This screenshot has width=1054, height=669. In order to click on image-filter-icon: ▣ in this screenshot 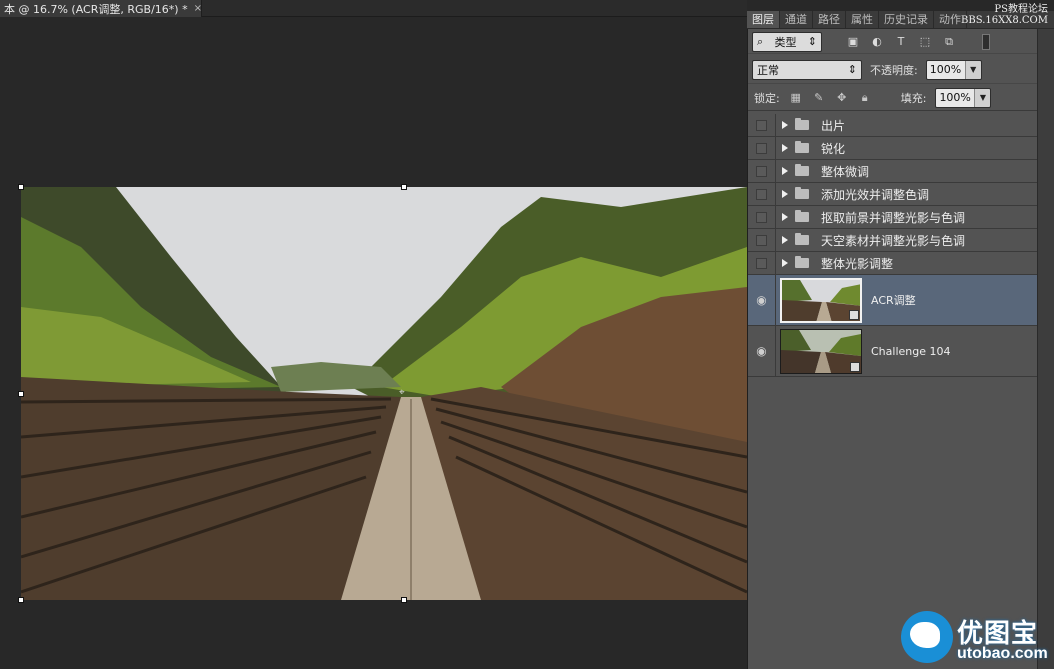, I will do `click(853, 42)`.